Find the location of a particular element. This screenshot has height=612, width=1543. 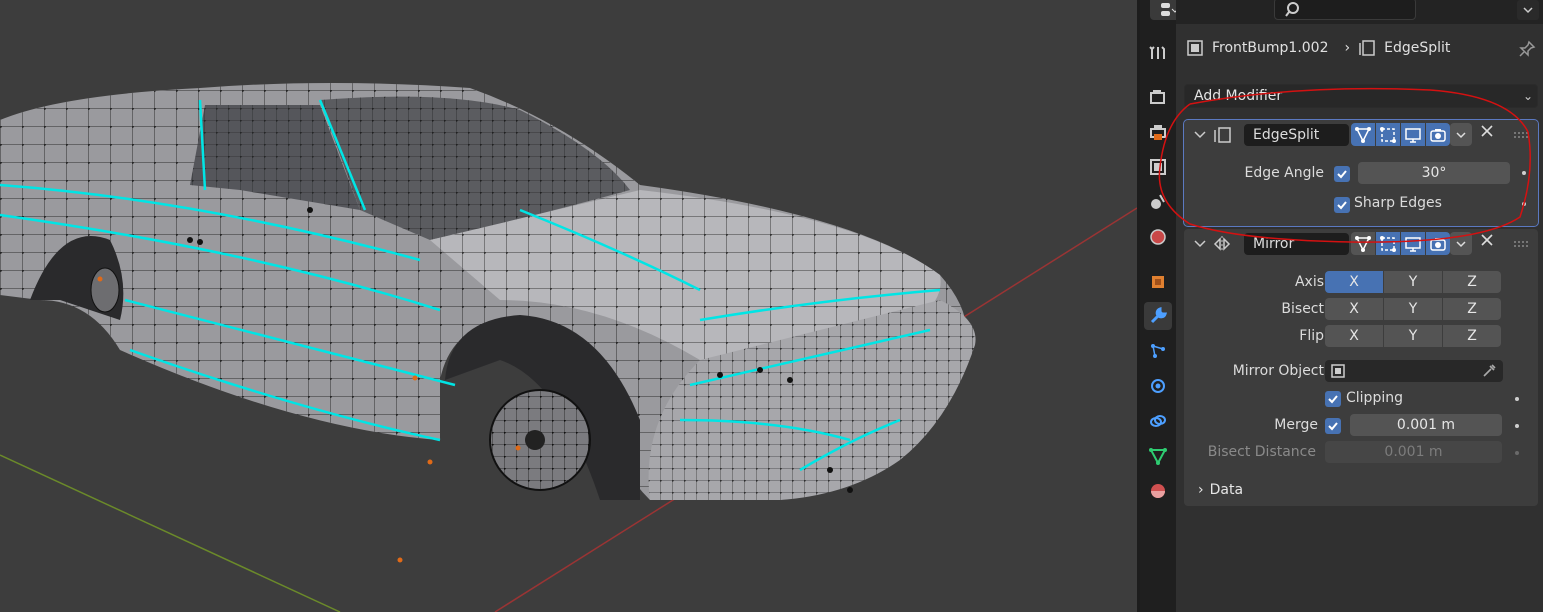

edgesplit-modifier-panel: EdgeSplit Edge Angle 30° Sharp Edges is located at coordinates (1361, 173).